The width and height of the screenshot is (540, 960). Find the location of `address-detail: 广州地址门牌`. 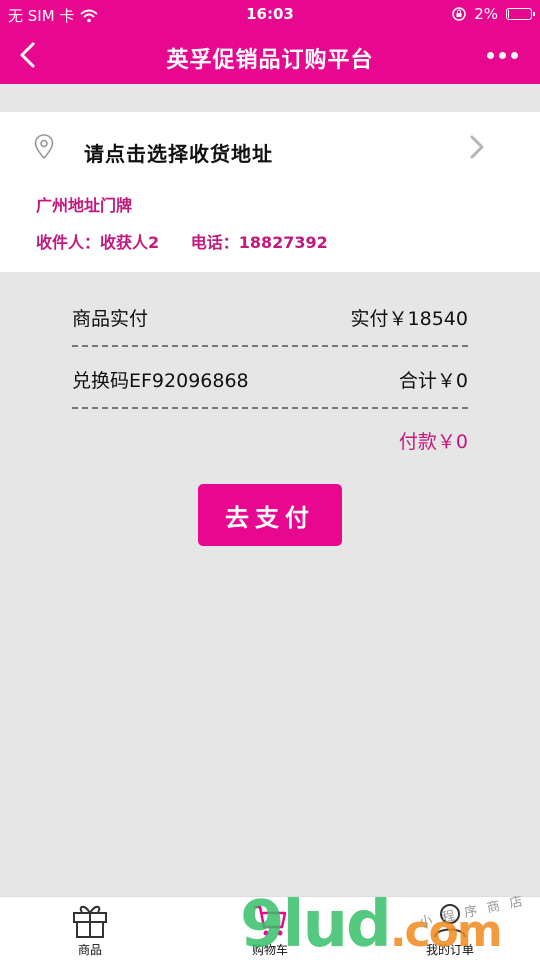

address-detail: 广州地址门牌 is located at coordinates (84, 205).